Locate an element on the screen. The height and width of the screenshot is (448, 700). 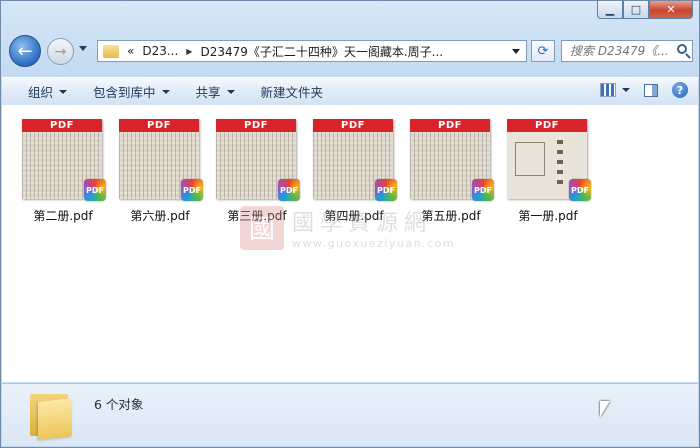
new-folder-label: 新建文件夹 is located at coordinates (292, 92).